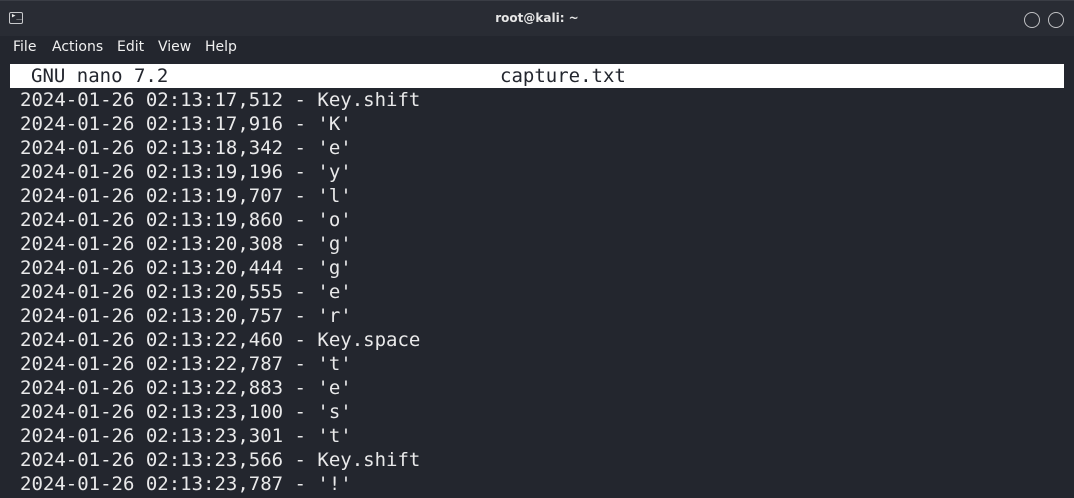 The width and height of the screenshot is (1074, 498). I want to click on title-bar: ▸_ root@kali: ~, so click(537, 18).